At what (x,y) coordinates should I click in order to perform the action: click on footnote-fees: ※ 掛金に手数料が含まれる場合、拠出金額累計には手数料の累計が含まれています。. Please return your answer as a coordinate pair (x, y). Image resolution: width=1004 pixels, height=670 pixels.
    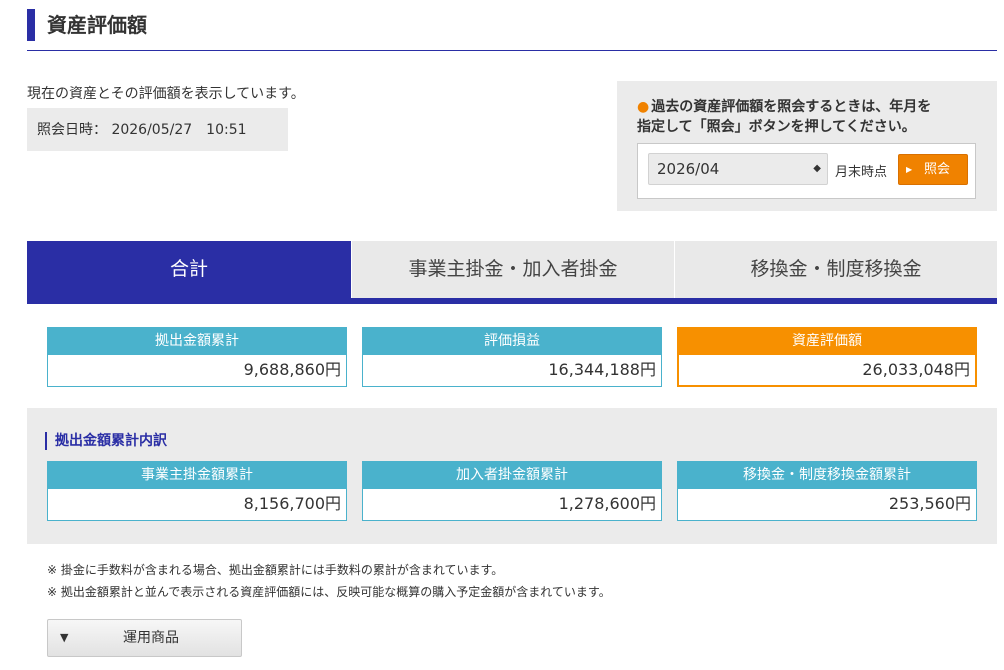
    Looking at the image, I should click on (275, 570).